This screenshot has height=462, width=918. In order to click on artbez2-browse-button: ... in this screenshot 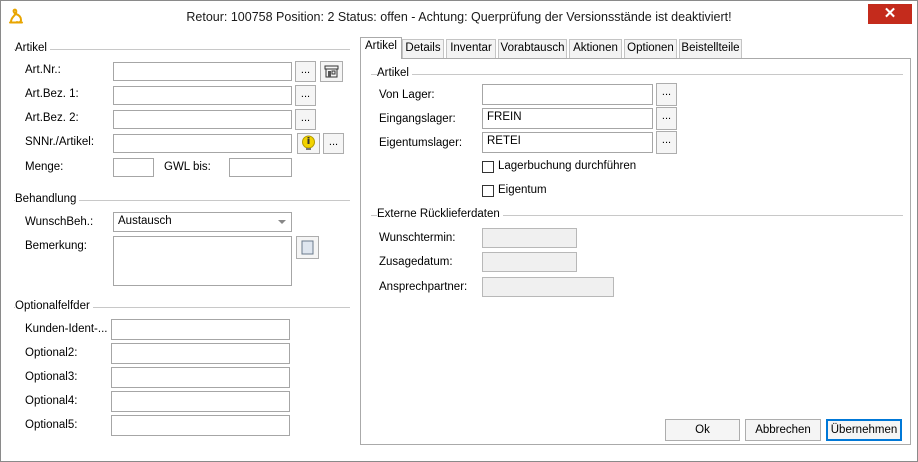, I will do `click(305, 119)`.